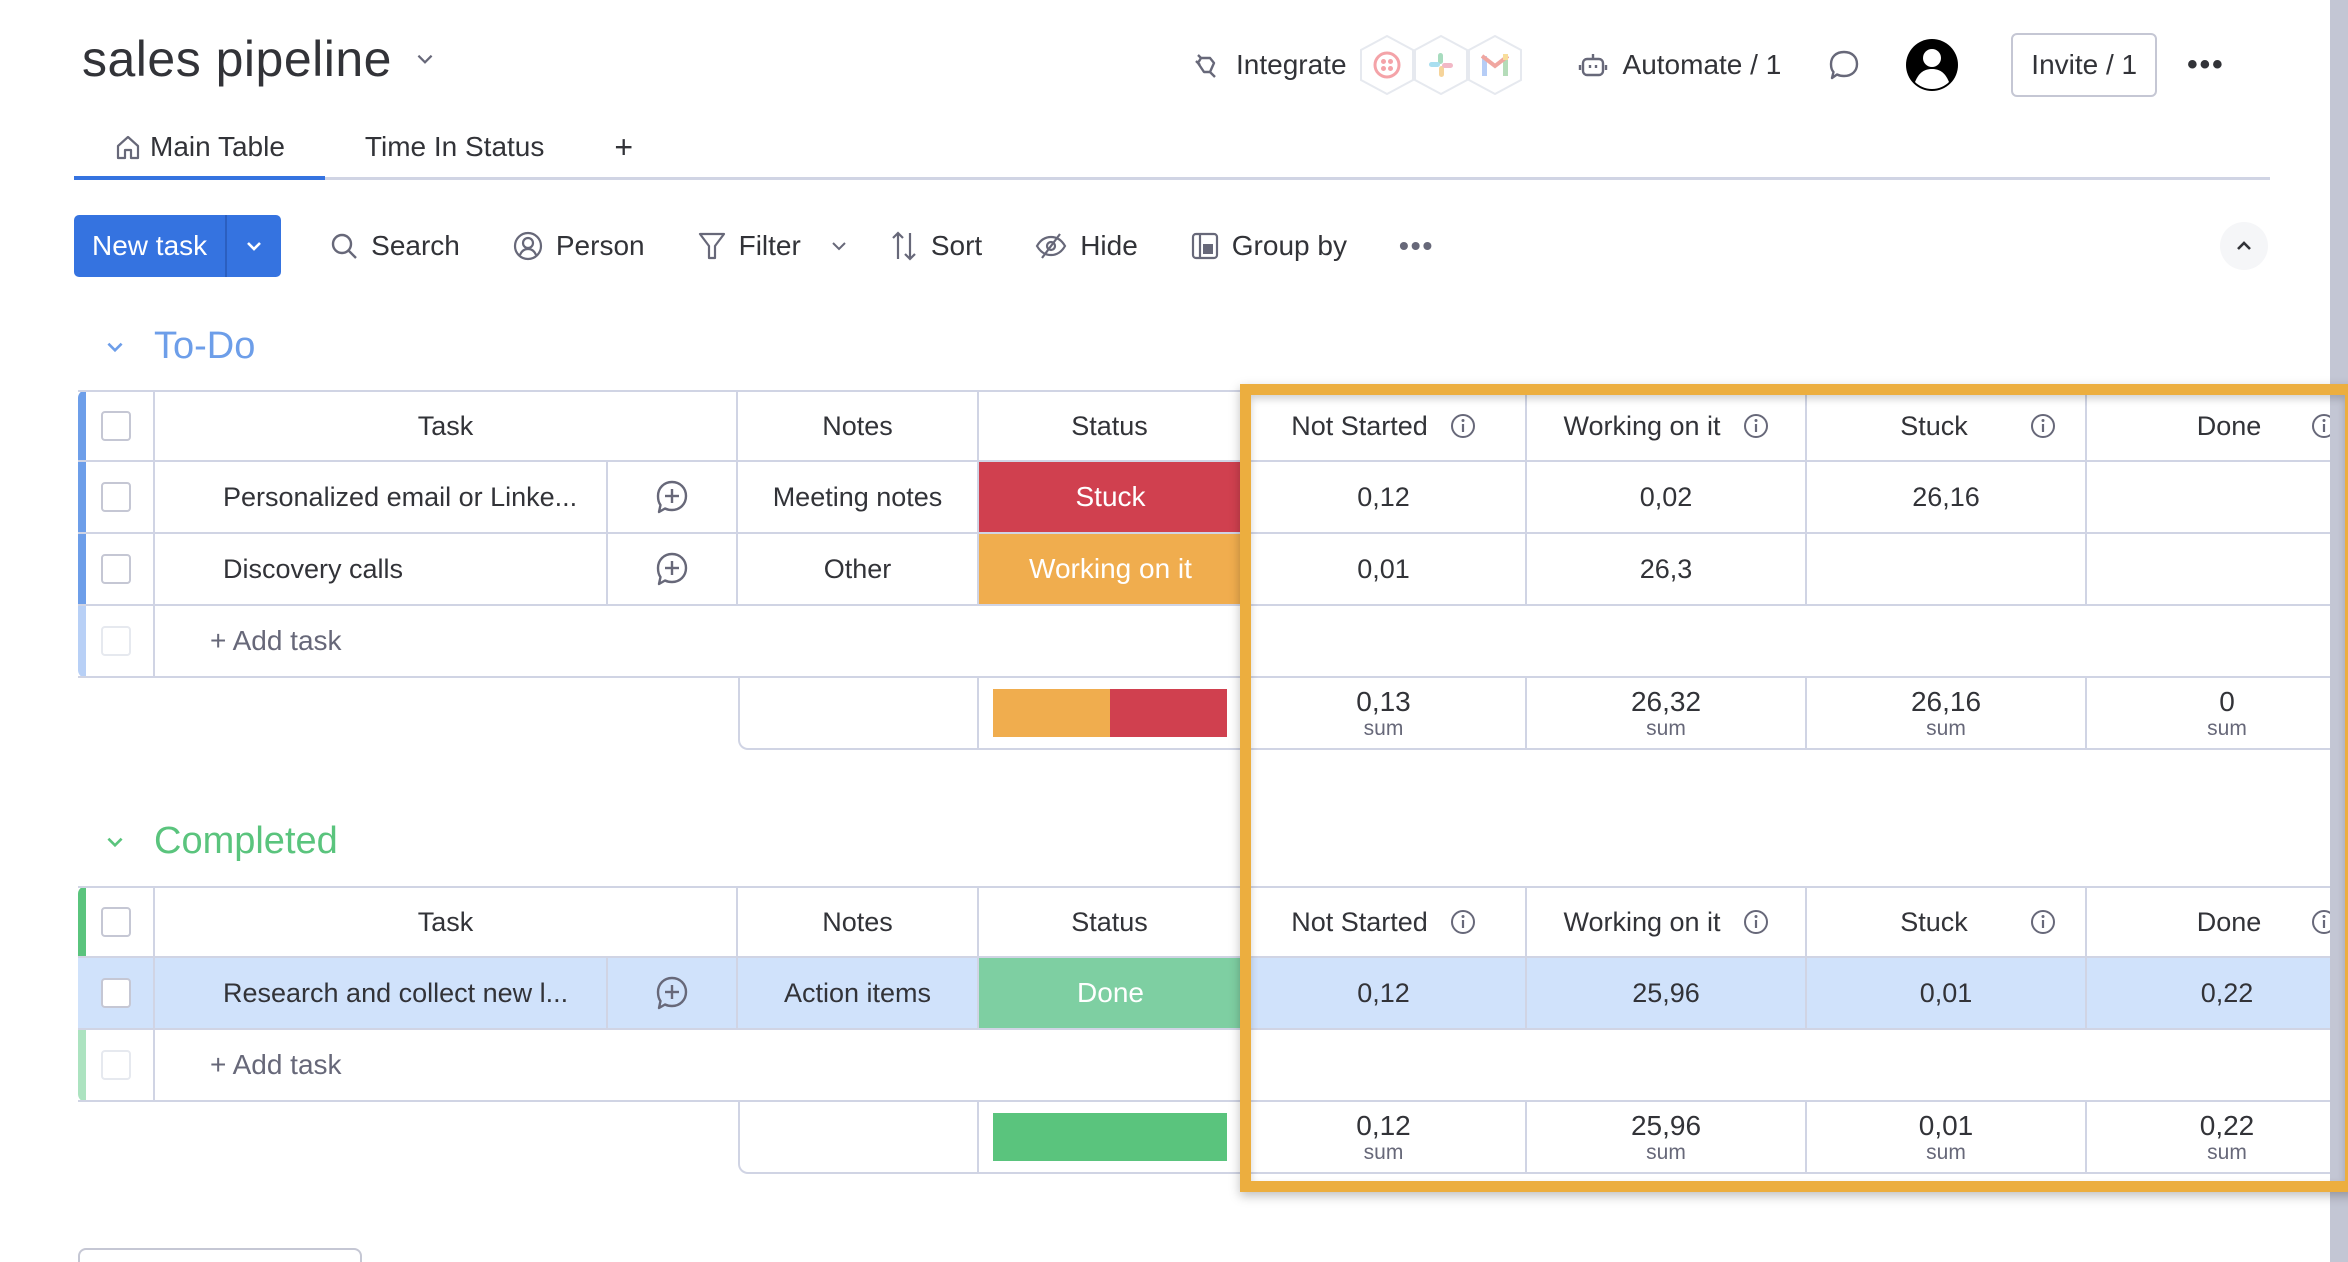 The width and height of the screenshot is (2348, 1262). I want to click on filter-label: Filter, so click(769, 245).